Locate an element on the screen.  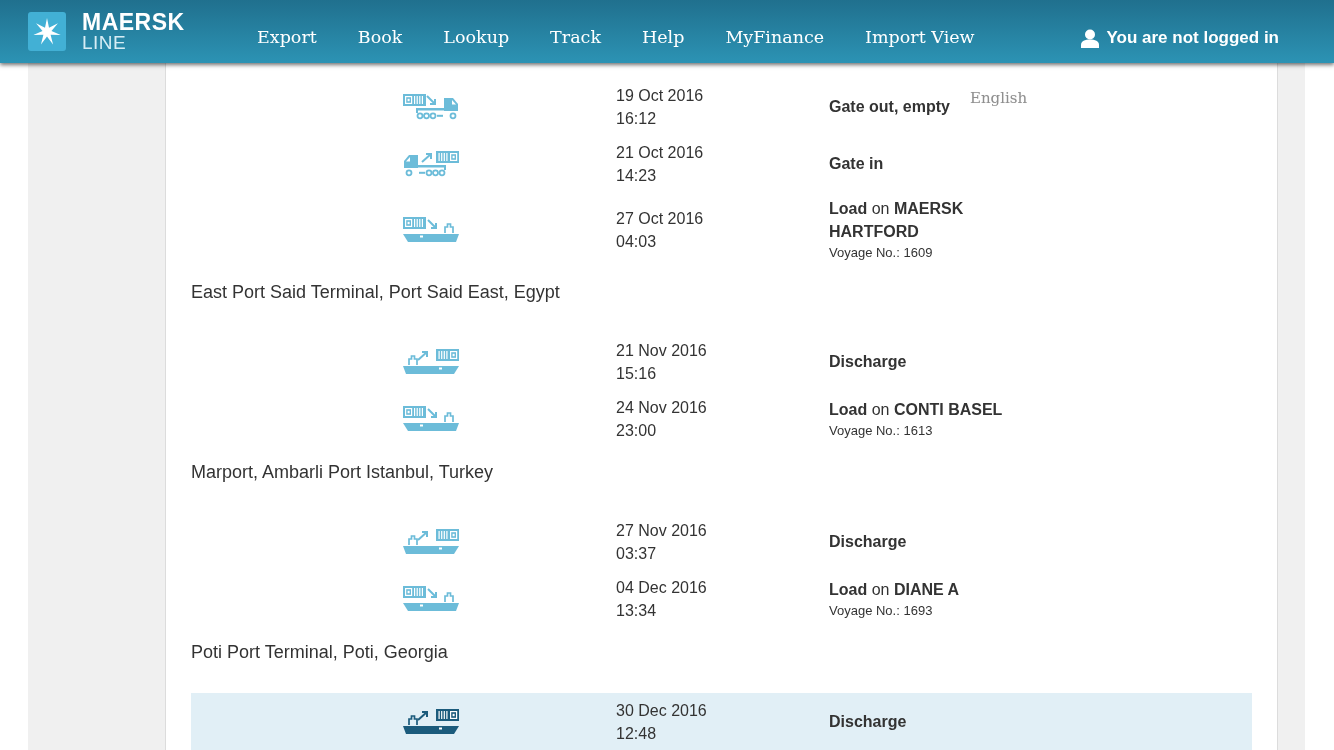
location-heading: Poti Port Terminal, Poti, Georgia is located at coordinates (319, 652).